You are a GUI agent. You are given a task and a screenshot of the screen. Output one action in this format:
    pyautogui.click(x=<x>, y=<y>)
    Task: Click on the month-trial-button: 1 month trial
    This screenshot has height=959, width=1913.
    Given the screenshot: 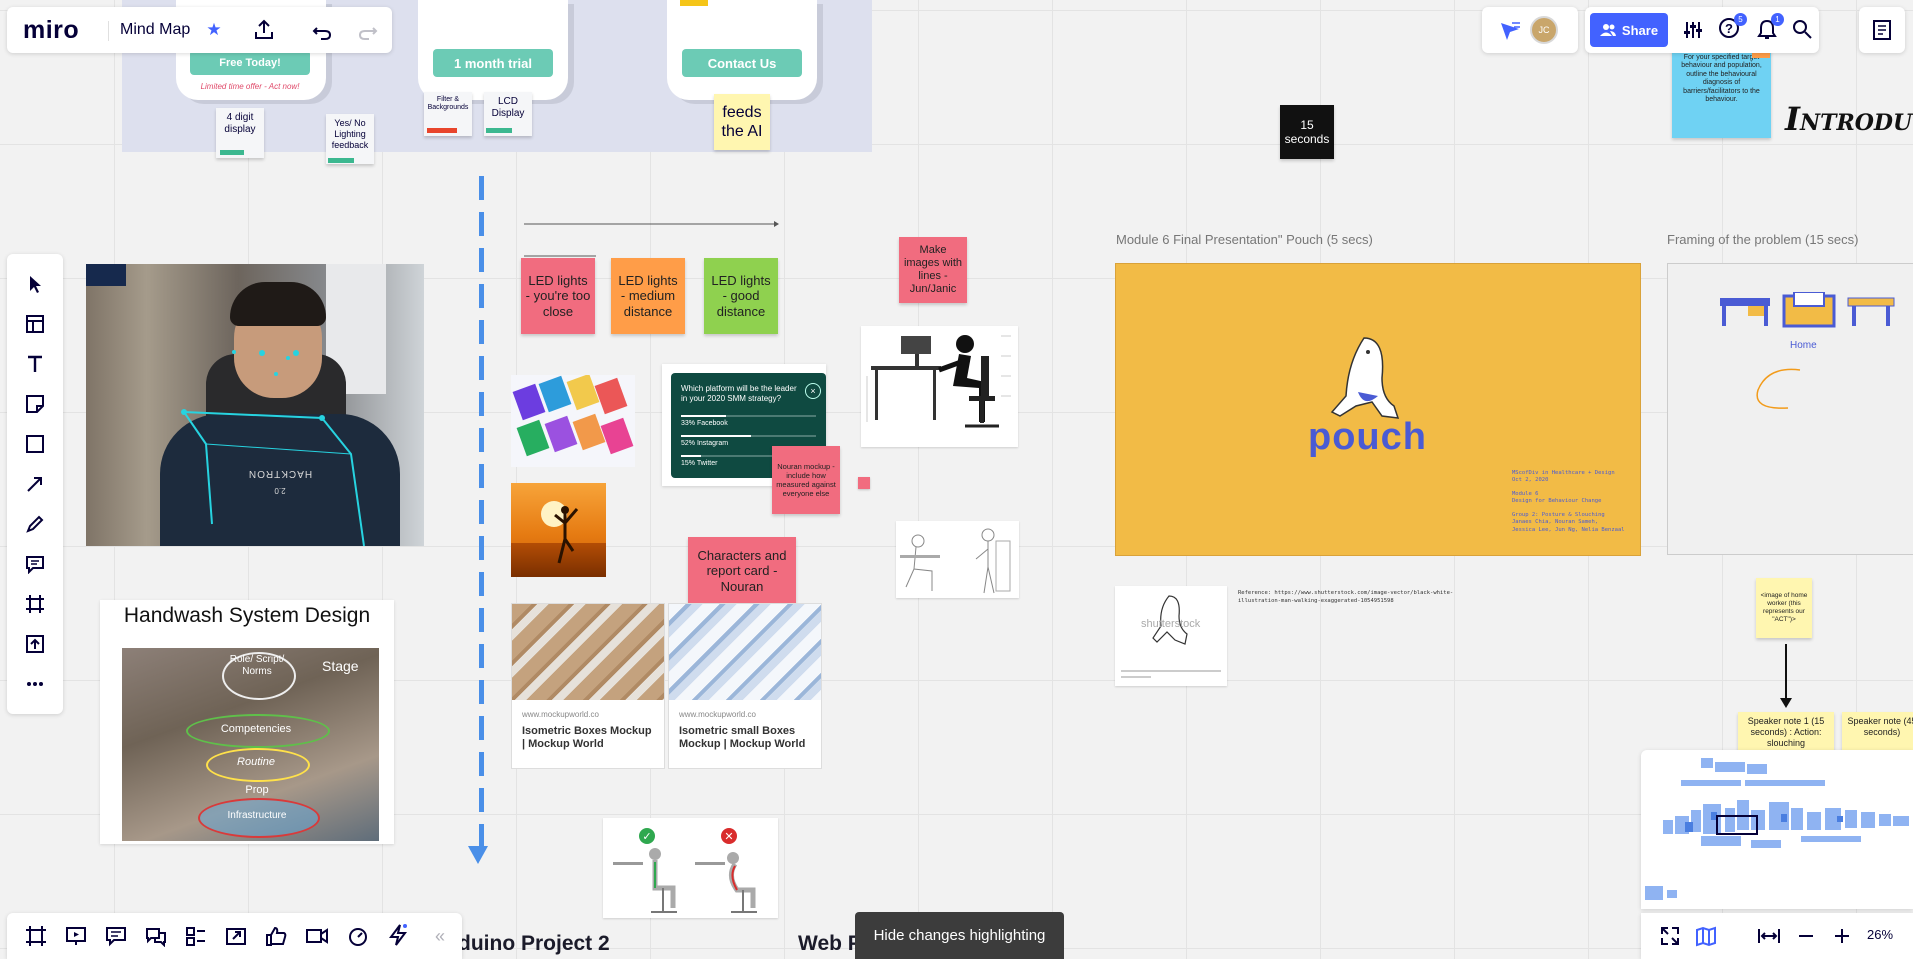 What is the action you would take?
    pyautogui.click(x=493, y=63)
    